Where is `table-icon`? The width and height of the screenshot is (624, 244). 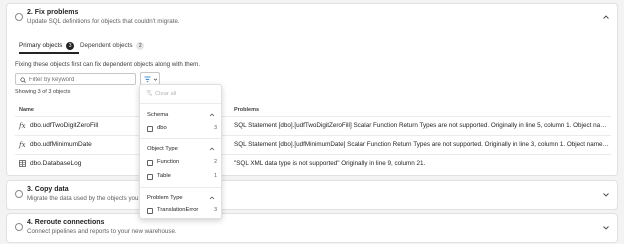
table-icon is located at coordinates (23, 164).